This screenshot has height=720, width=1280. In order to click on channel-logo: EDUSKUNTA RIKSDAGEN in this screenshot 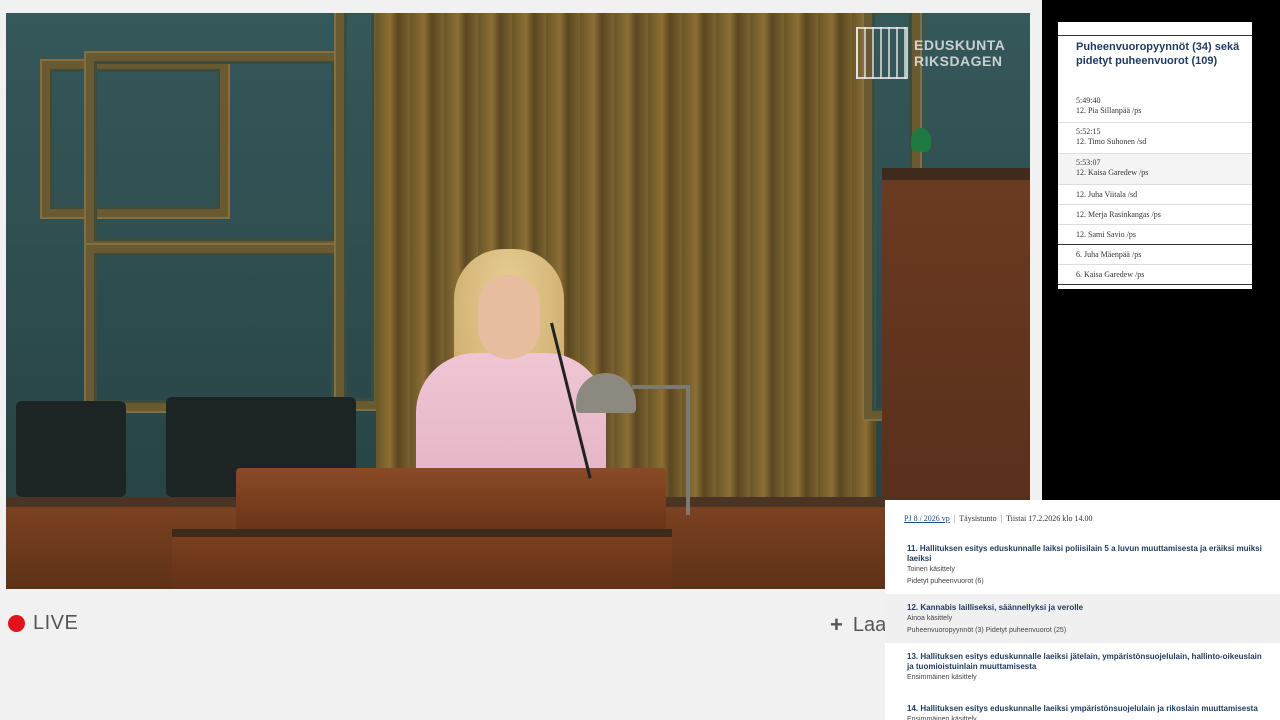, I will do `click(930, 53)`.